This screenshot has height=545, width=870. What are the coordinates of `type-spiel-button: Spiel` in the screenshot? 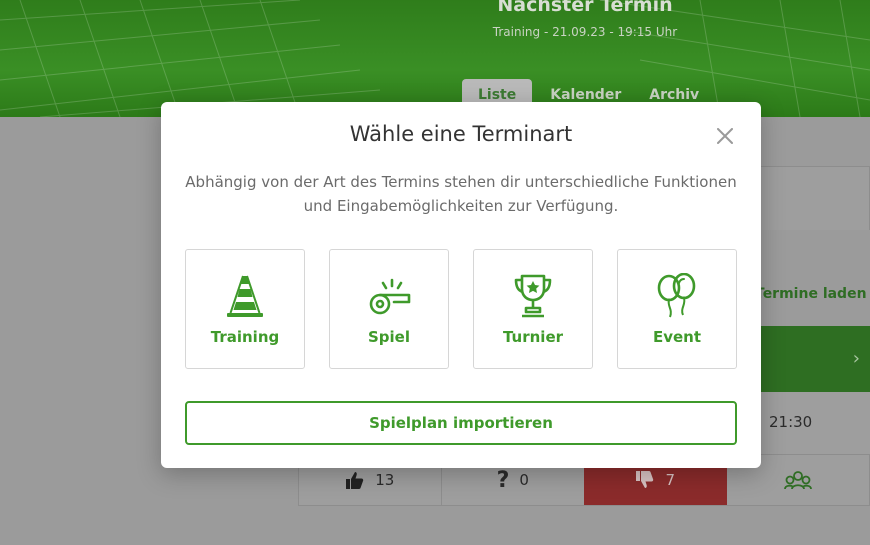 It's located at (389, 309).